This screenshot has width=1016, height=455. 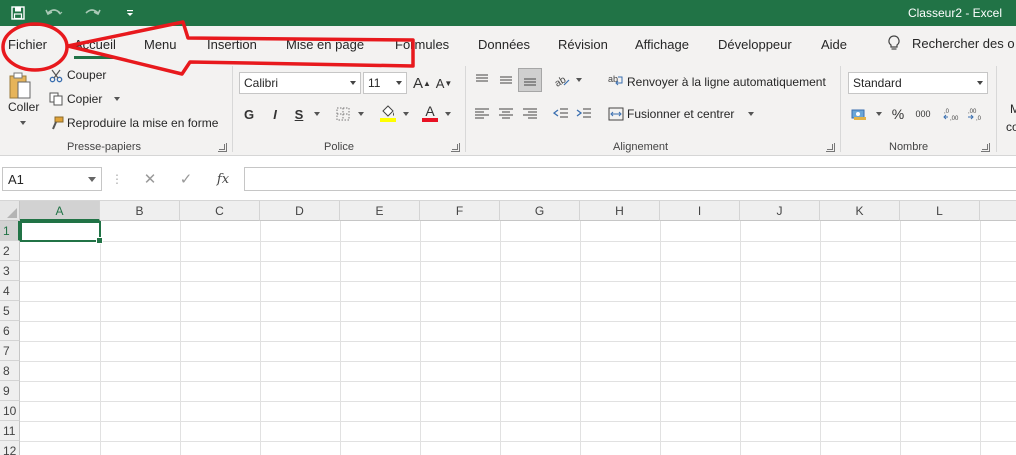 I want to click on tab-affichage: Affichage, so click(x=662, y=44).